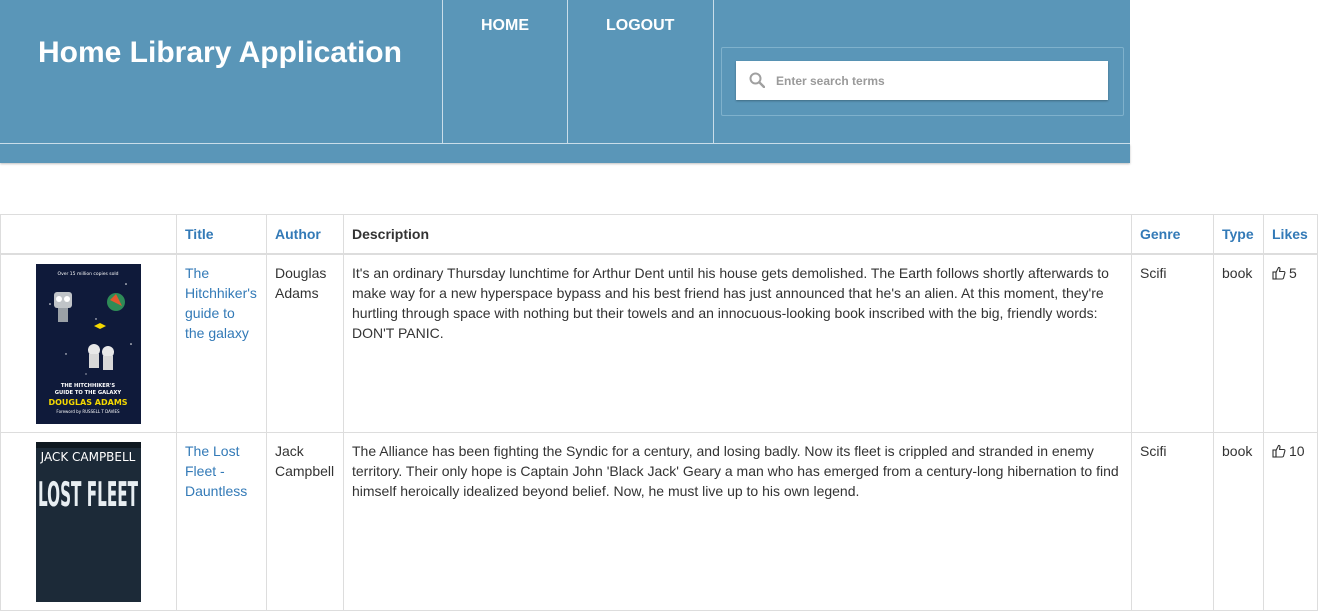 This screenshot has width=1322, height=611. What do you see at coordinates (298, 234) in the screenshot?
I see `sort-author-link: Author` at bounding box center [298, 234].